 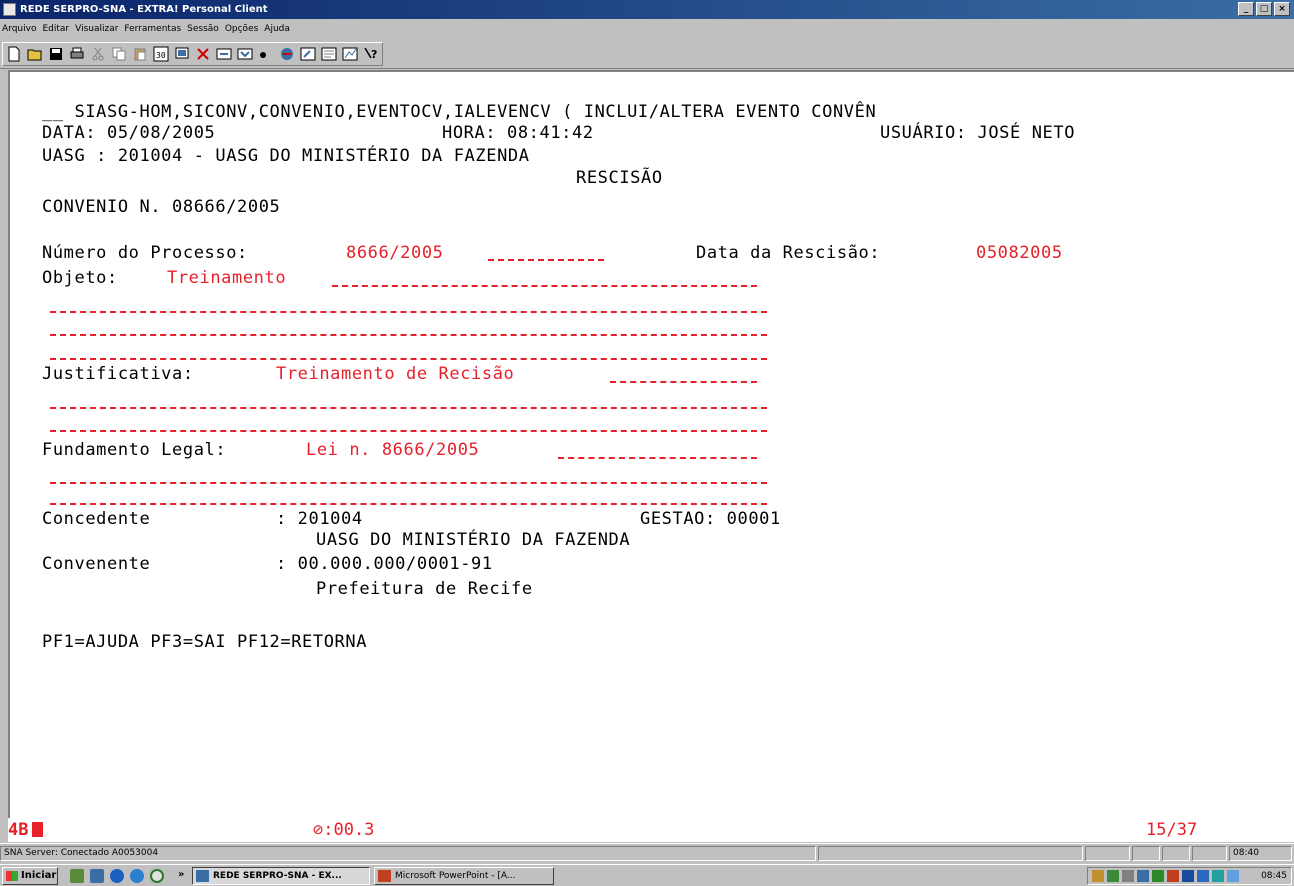 I want to click on operator-info-area: 4B ⊘:00.3 15/37, so click(x=651, y=830).